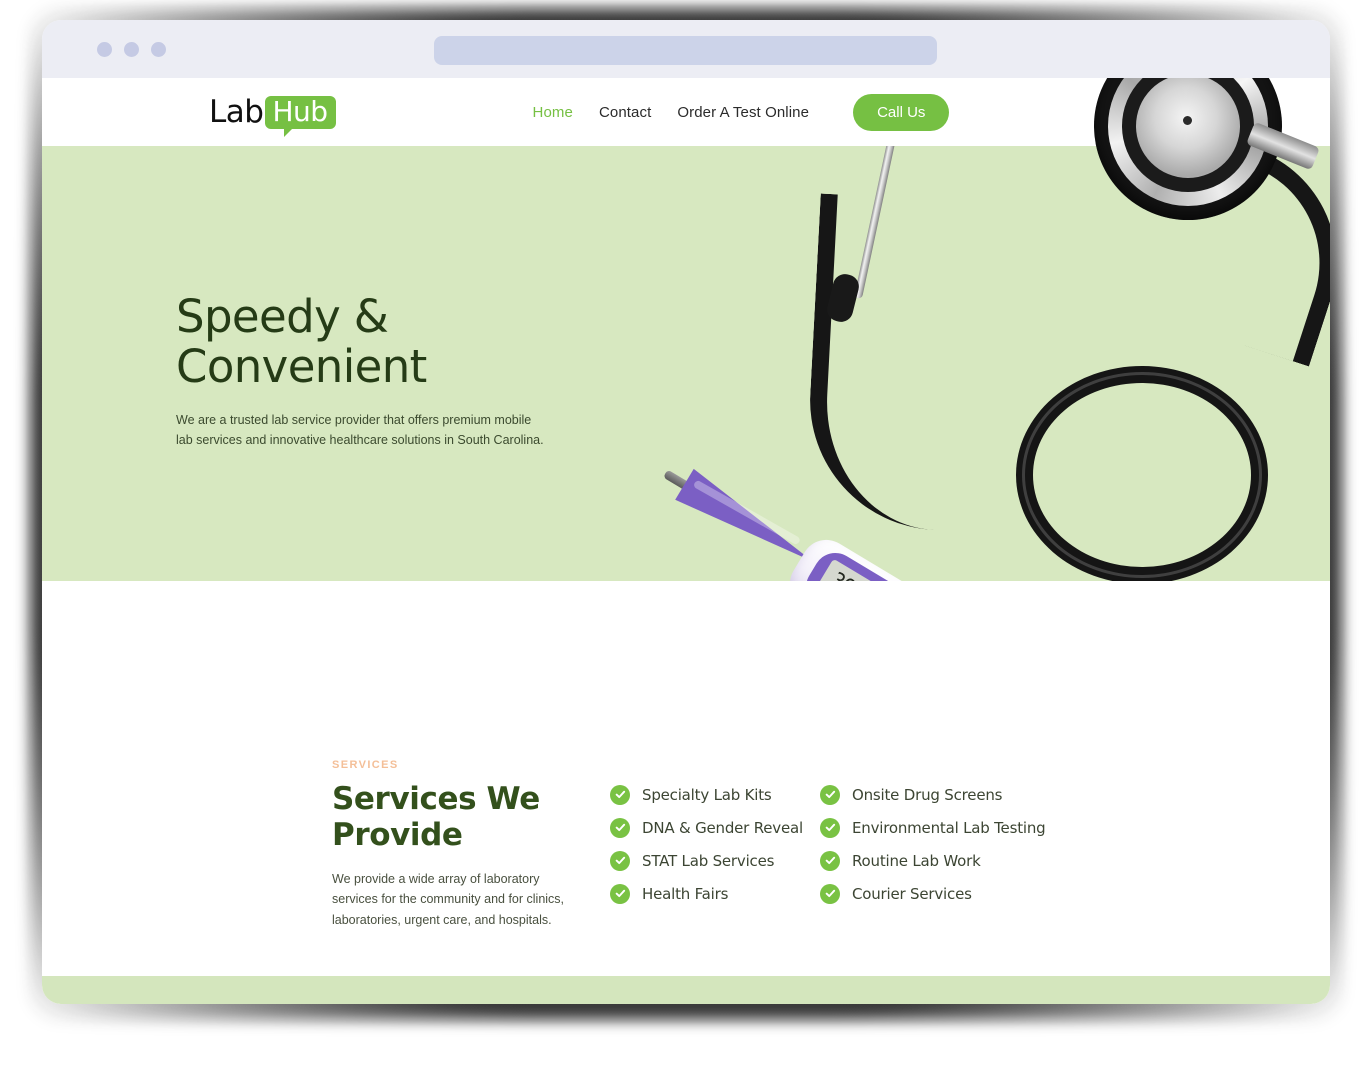  What do you see at coordinates (365, 765) in the screenshot?
I see `services-eyebrow: SERVICES` at bounding box center [365, 765].